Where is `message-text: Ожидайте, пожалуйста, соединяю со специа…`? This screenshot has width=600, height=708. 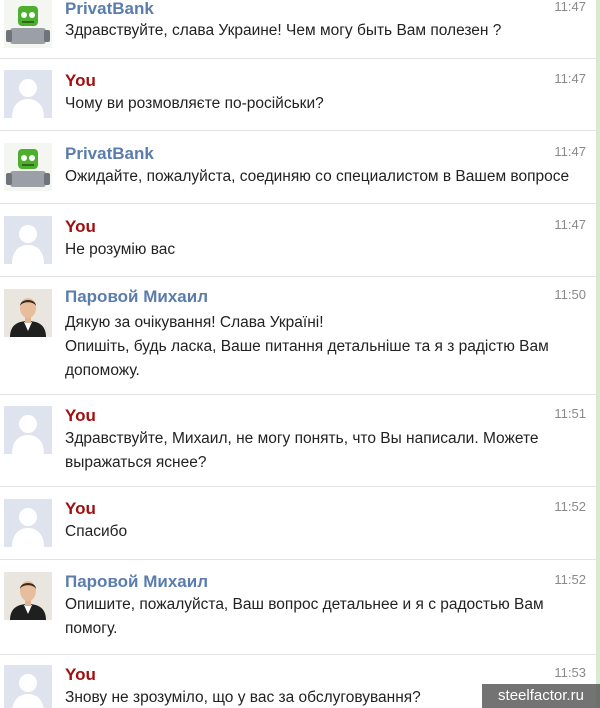 message-text: Ожидайте, пожалуйста, соединяю со специа… is located at coordinates (317, 176).